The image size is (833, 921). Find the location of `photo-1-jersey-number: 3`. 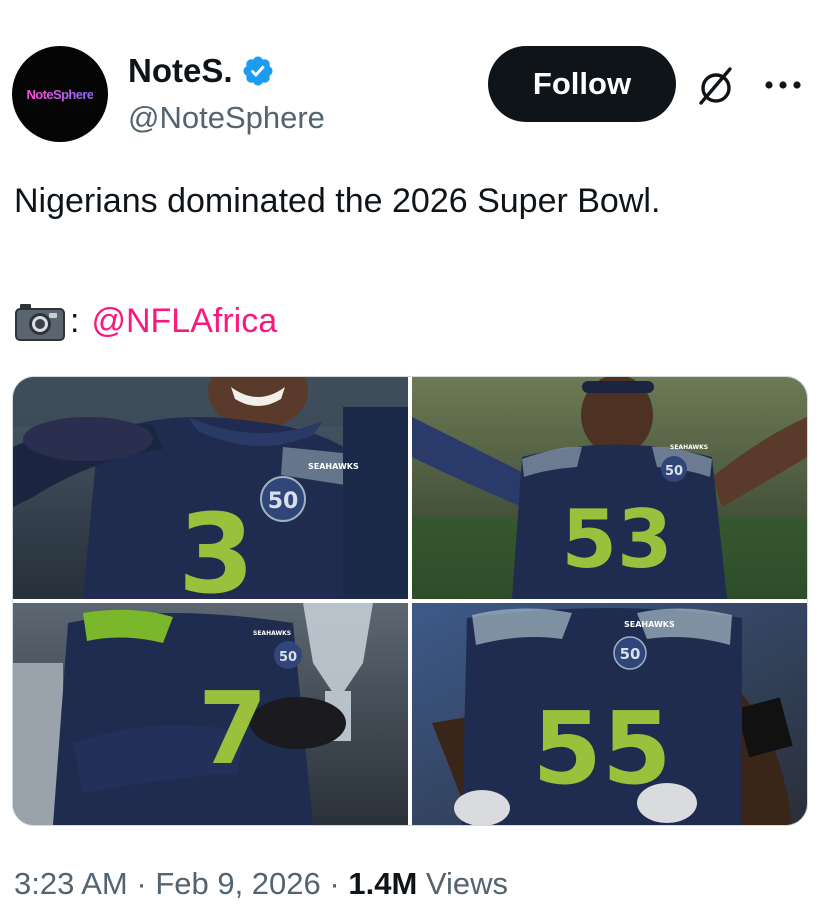

photo-1-jersey-number: 3 is located at coordinates (216, 544).